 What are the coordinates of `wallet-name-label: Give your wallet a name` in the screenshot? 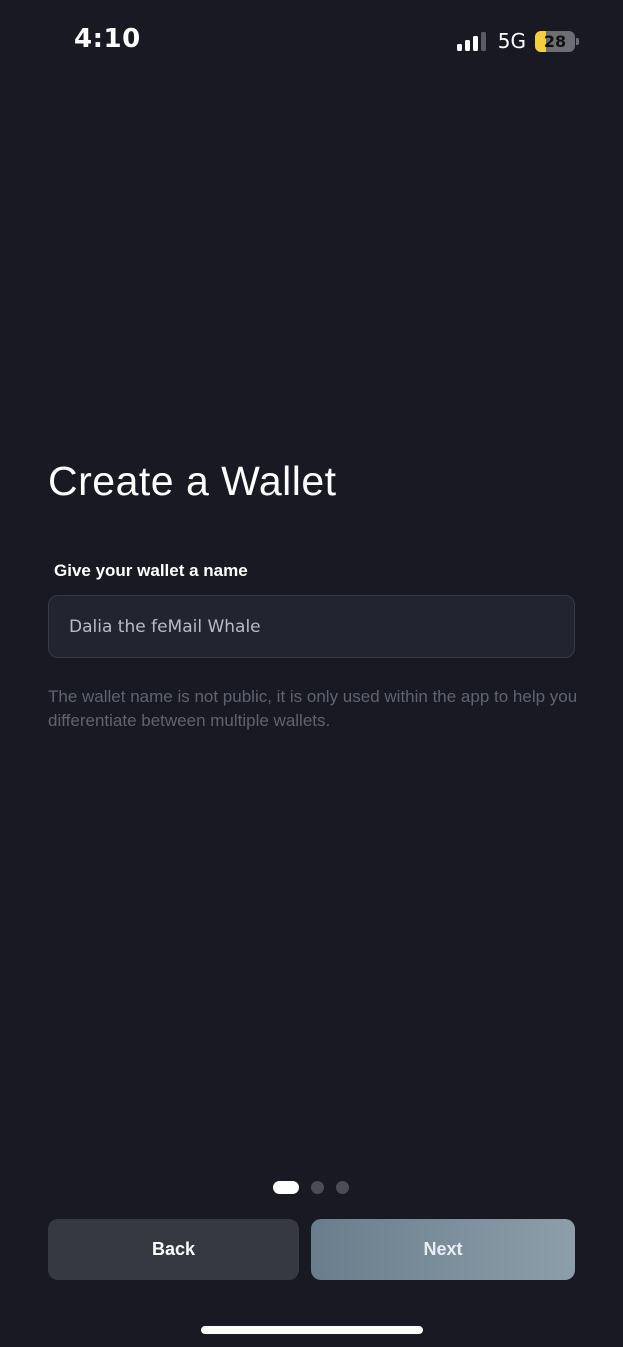 It's located at (151, 570).